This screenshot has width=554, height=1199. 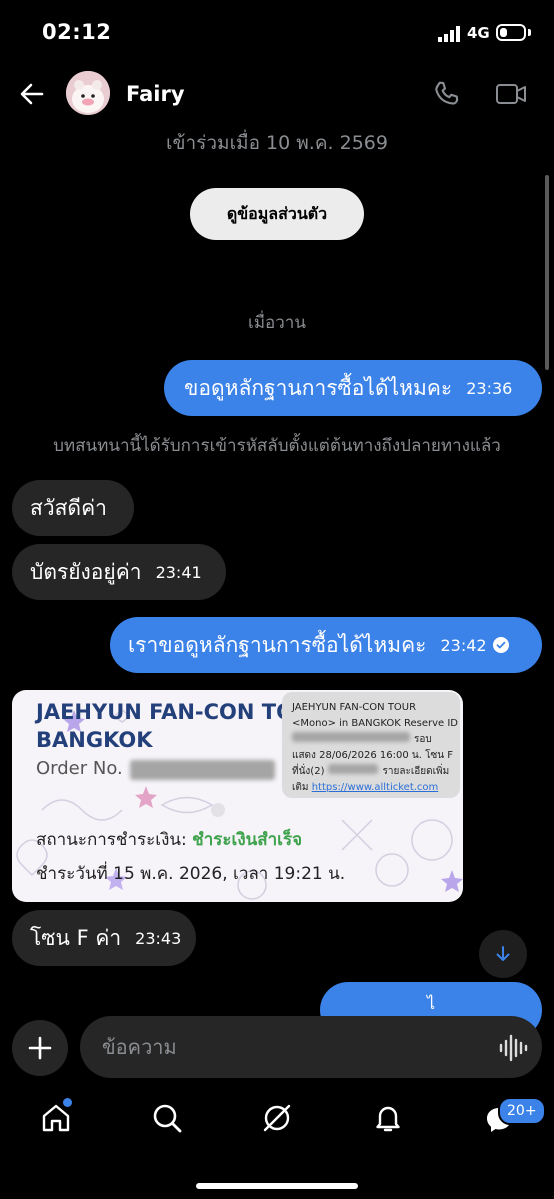 I want to click on redacted-reserve-id, so click(x=351, y=737).